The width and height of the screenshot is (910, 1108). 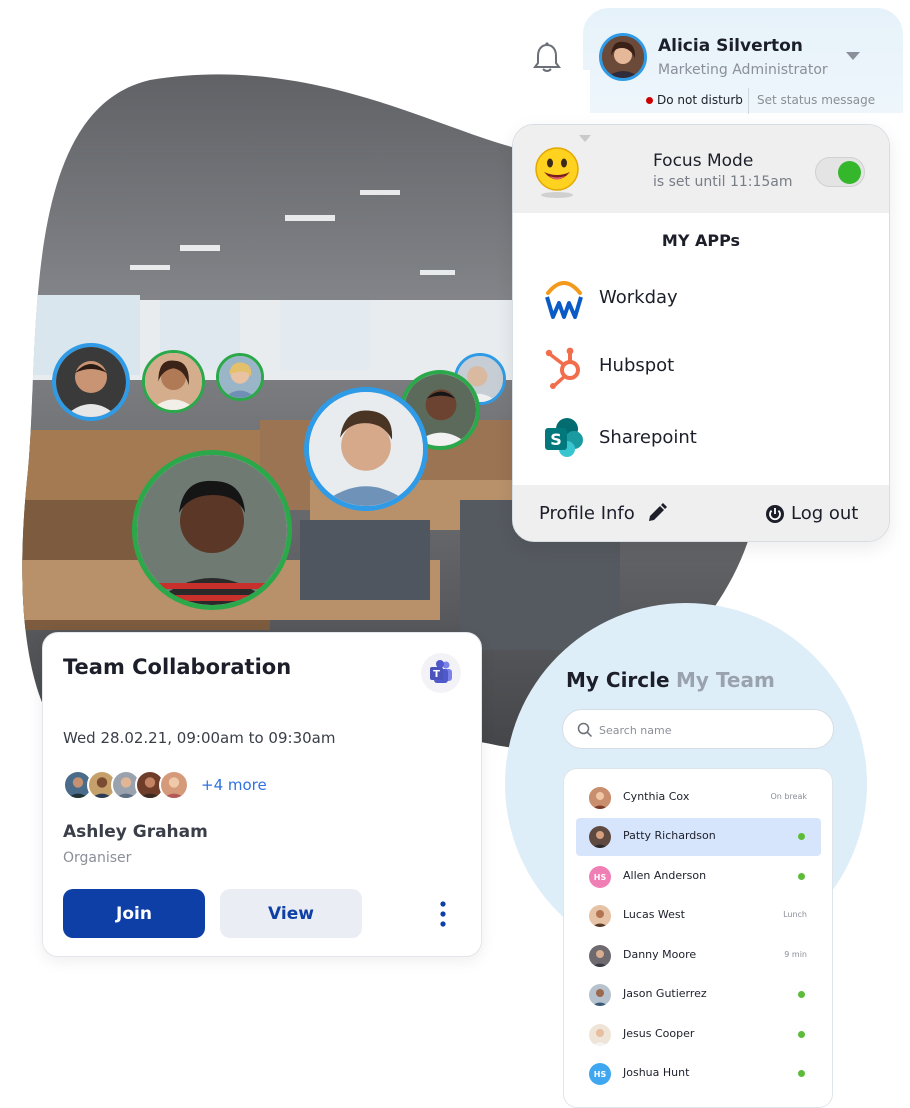 I want to click on organiser-label: Organiser, so click(x=97, y=858).